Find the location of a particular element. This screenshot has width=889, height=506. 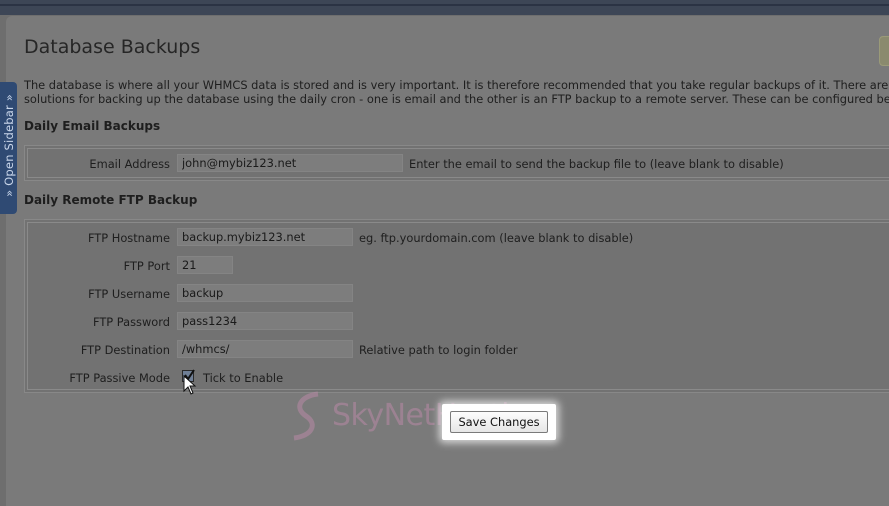

ftp-password-label: FTP Password is located at coordinates (131, 322).